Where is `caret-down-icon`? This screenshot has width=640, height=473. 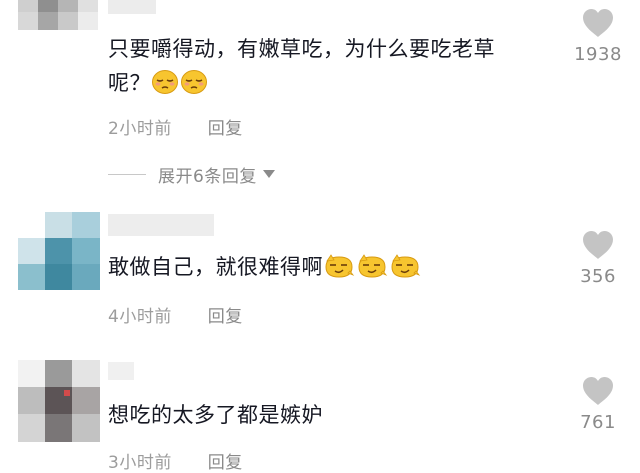
caret-down-icon is located at coordinates (268, 174).